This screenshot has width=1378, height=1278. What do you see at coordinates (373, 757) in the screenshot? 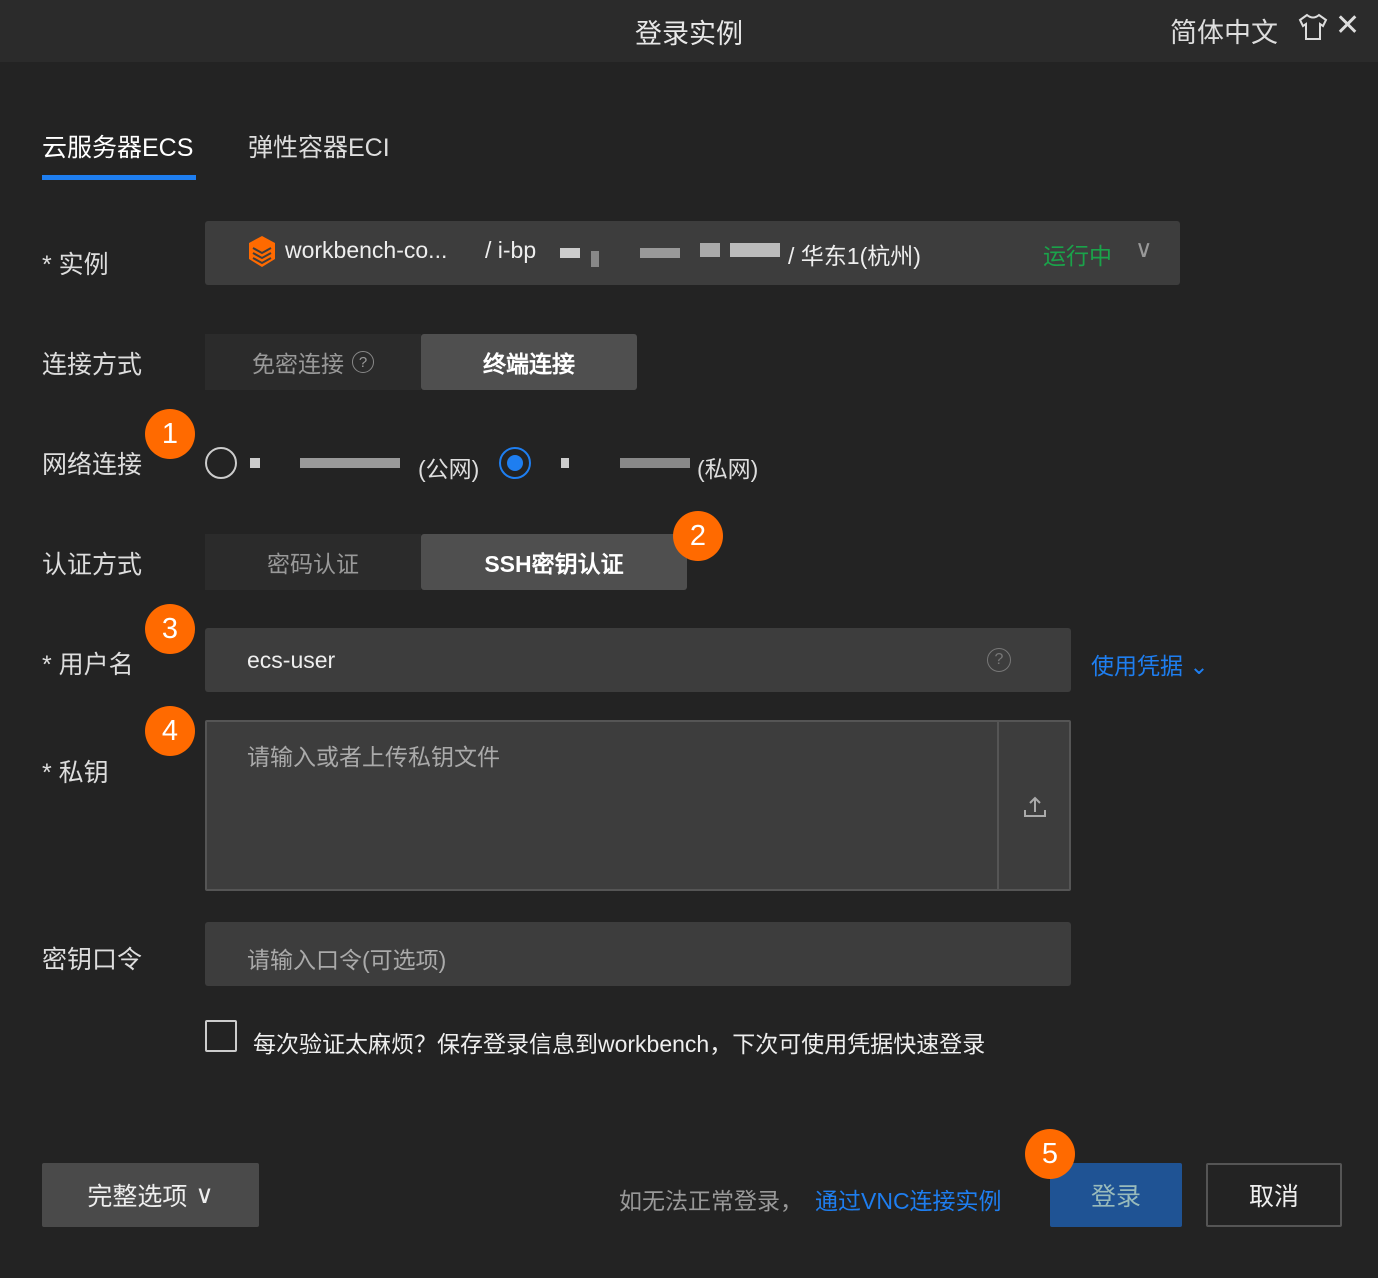
I see `private-key-placeholder: 请输入或者上传私钥文件` at bounding box center [373, 757].